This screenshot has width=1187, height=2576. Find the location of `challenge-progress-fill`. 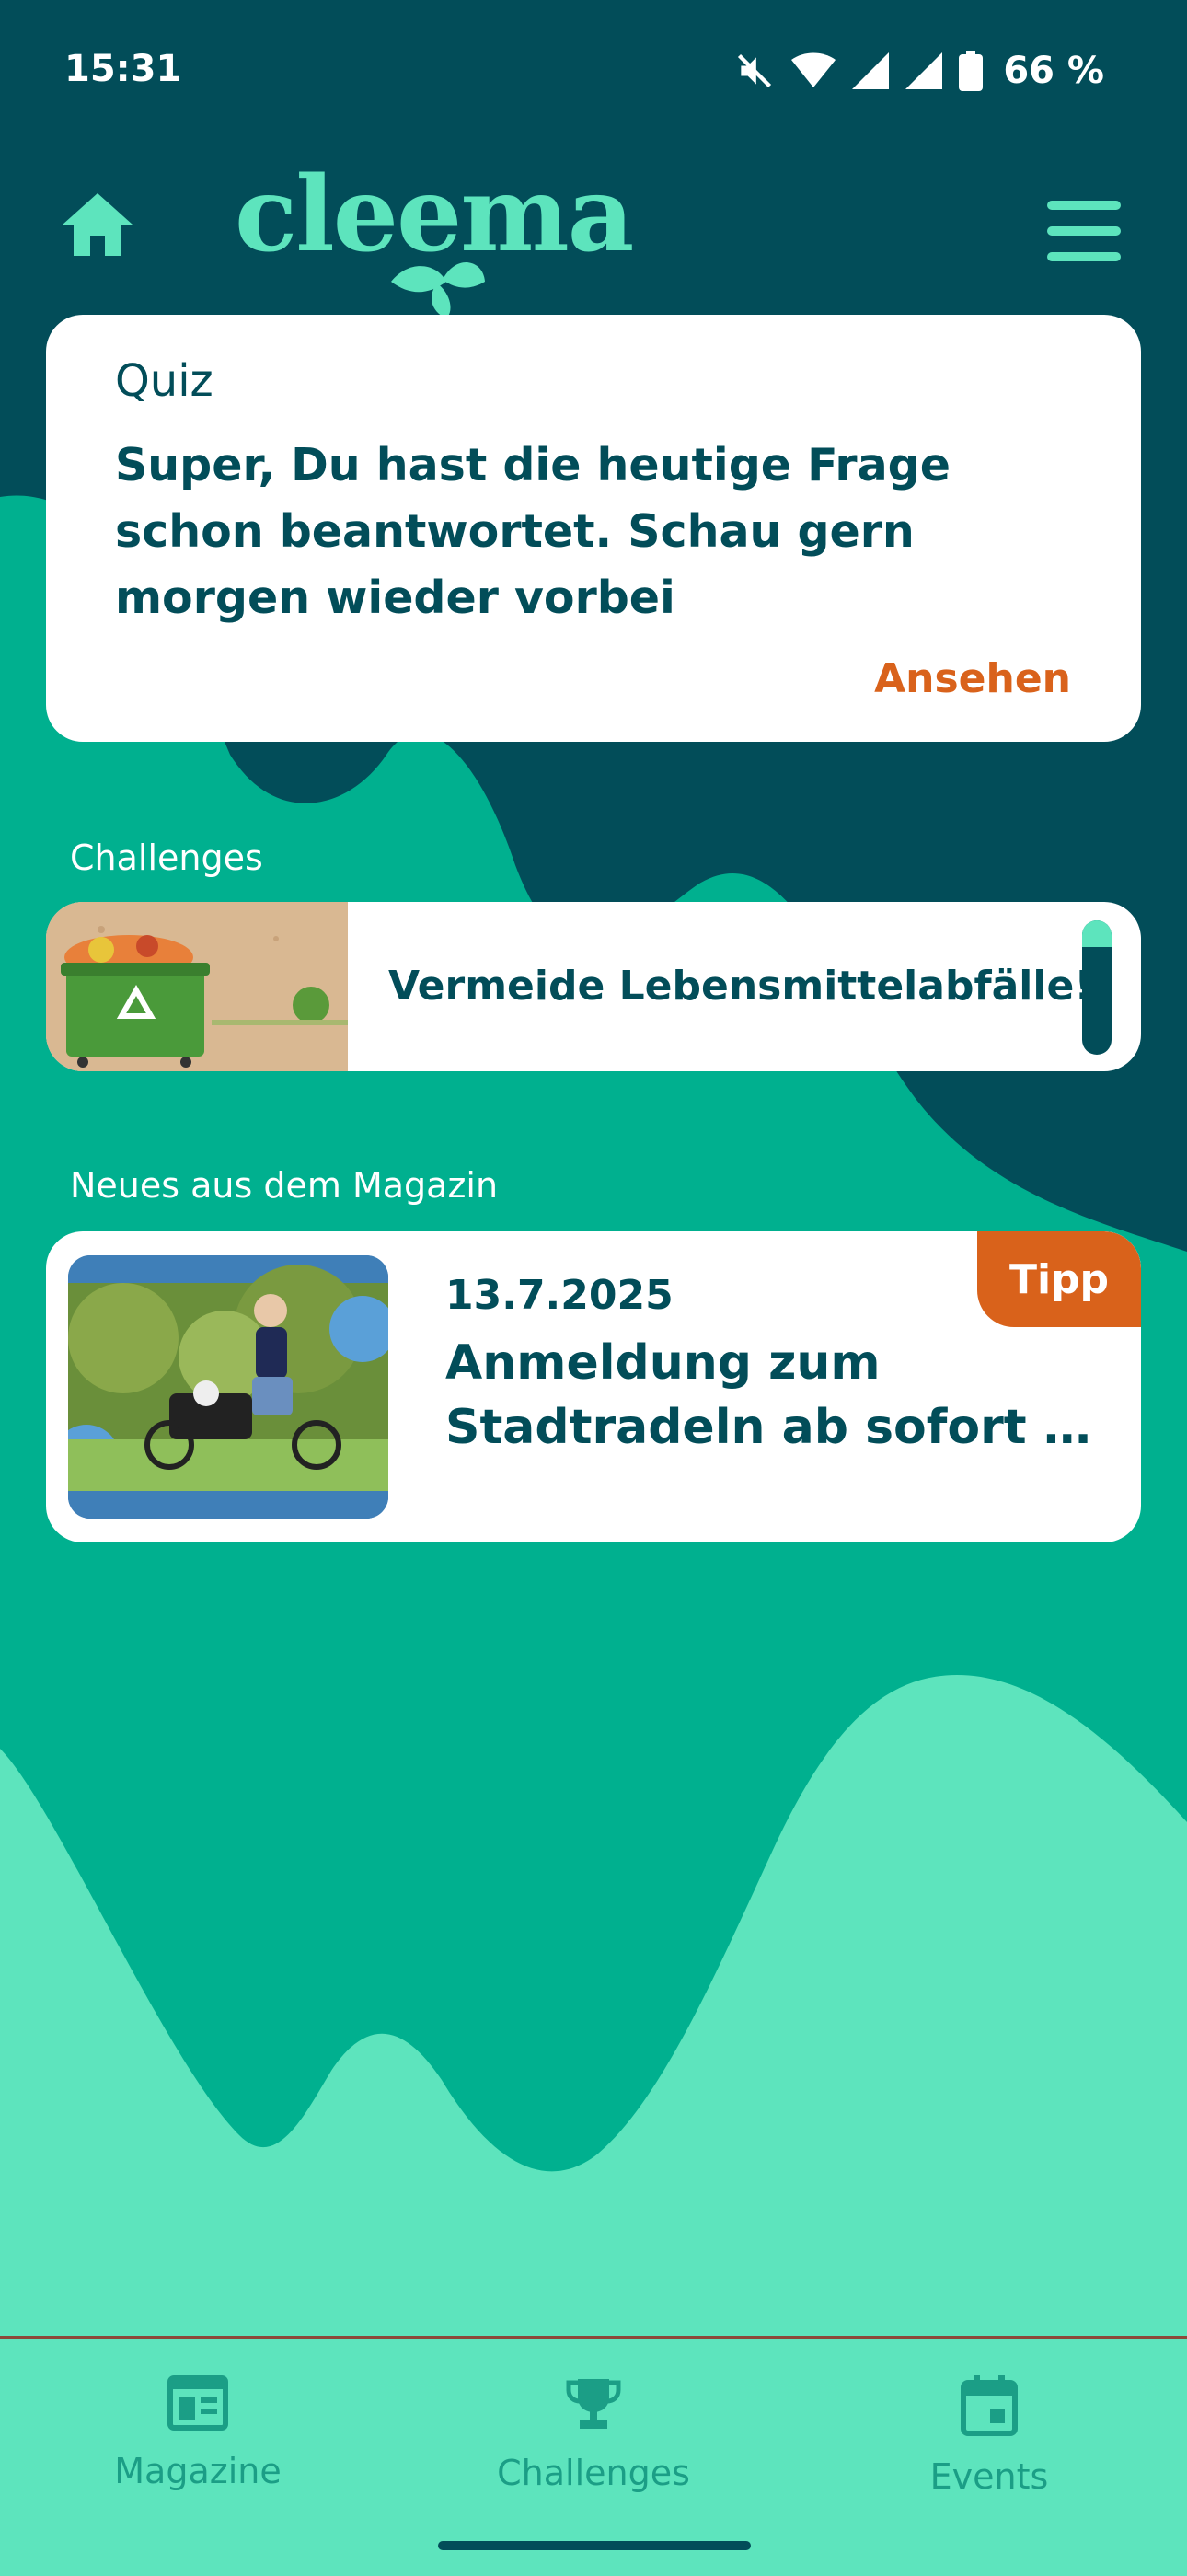

challenge-progress-fill is located at coordinates (1097, 934).